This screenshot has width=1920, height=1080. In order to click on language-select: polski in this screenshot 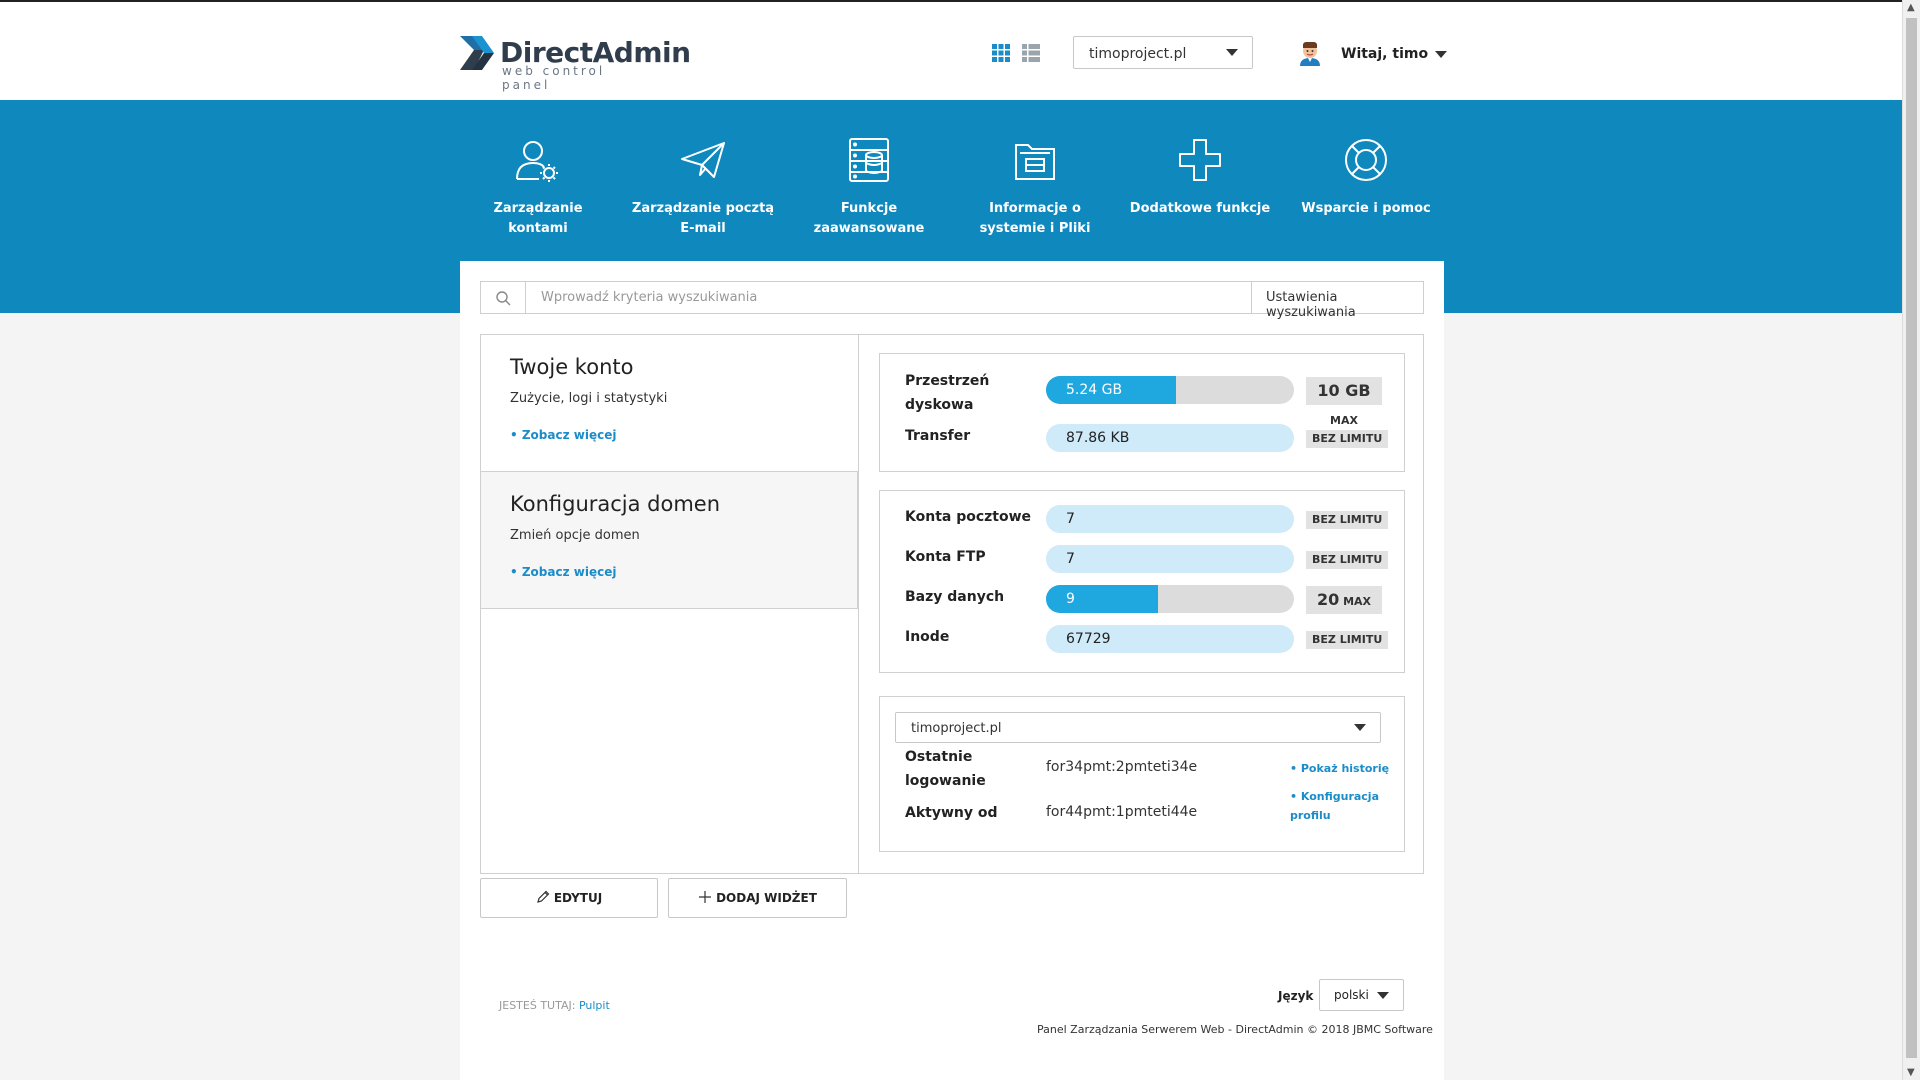, I will do `click(1361, 995)`.